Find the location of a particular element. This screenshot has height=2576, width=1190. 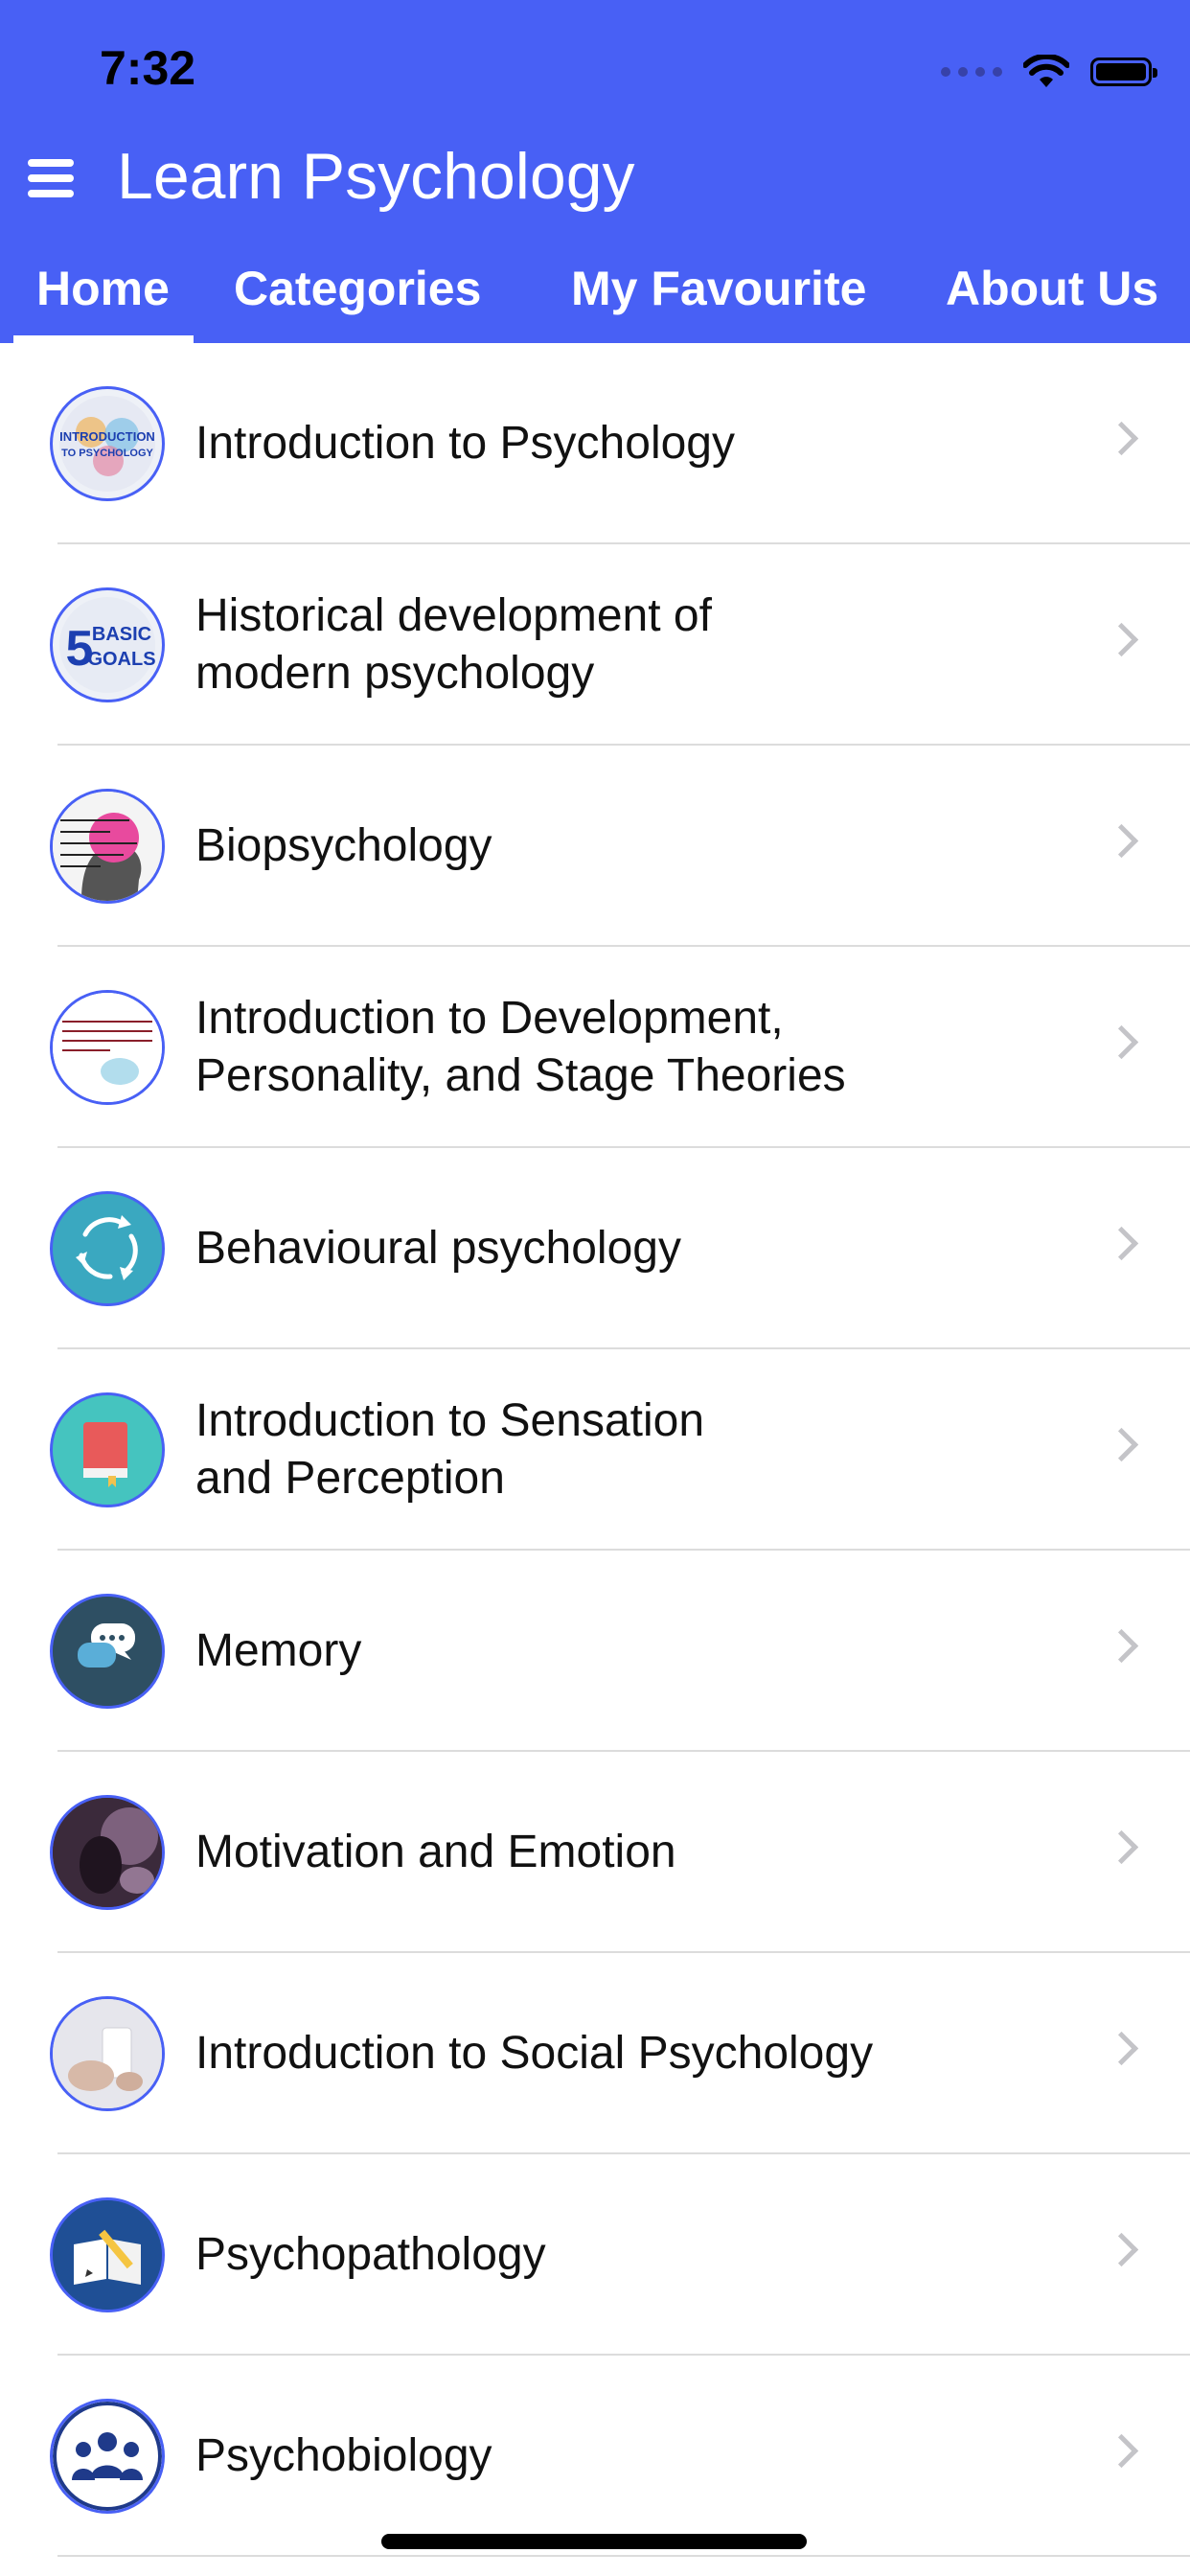

topic-label: Psychobiology is located at coordinates (343, 2455).